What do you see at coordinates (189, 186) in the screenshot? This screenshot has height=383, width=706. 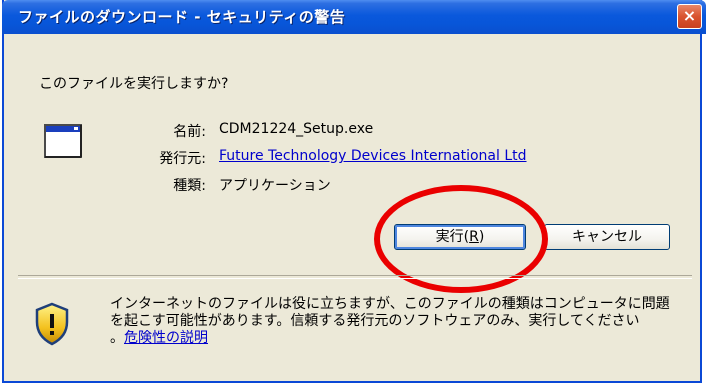 I see `type-label: 種類:` at bounding box center [189, 186].